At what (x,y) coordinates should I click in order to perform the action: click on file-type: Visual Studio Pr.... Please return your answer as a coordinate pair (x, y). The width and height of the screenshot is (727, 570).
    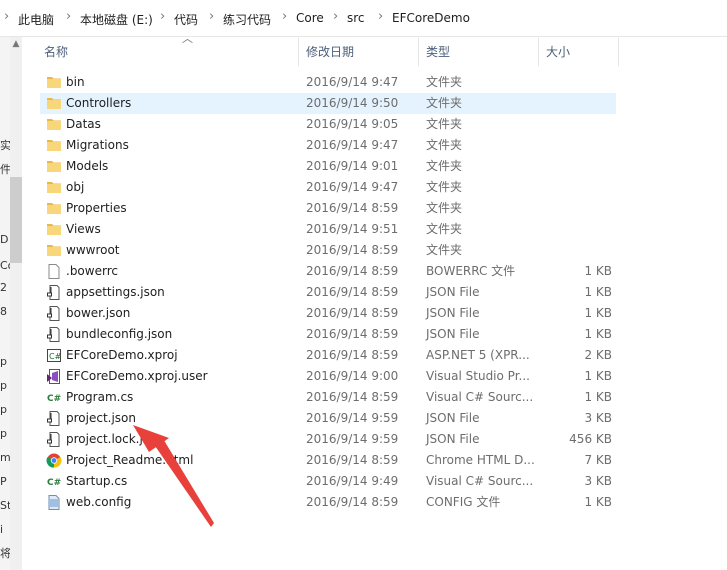
    Looking at the image, I should click on (478, 376).